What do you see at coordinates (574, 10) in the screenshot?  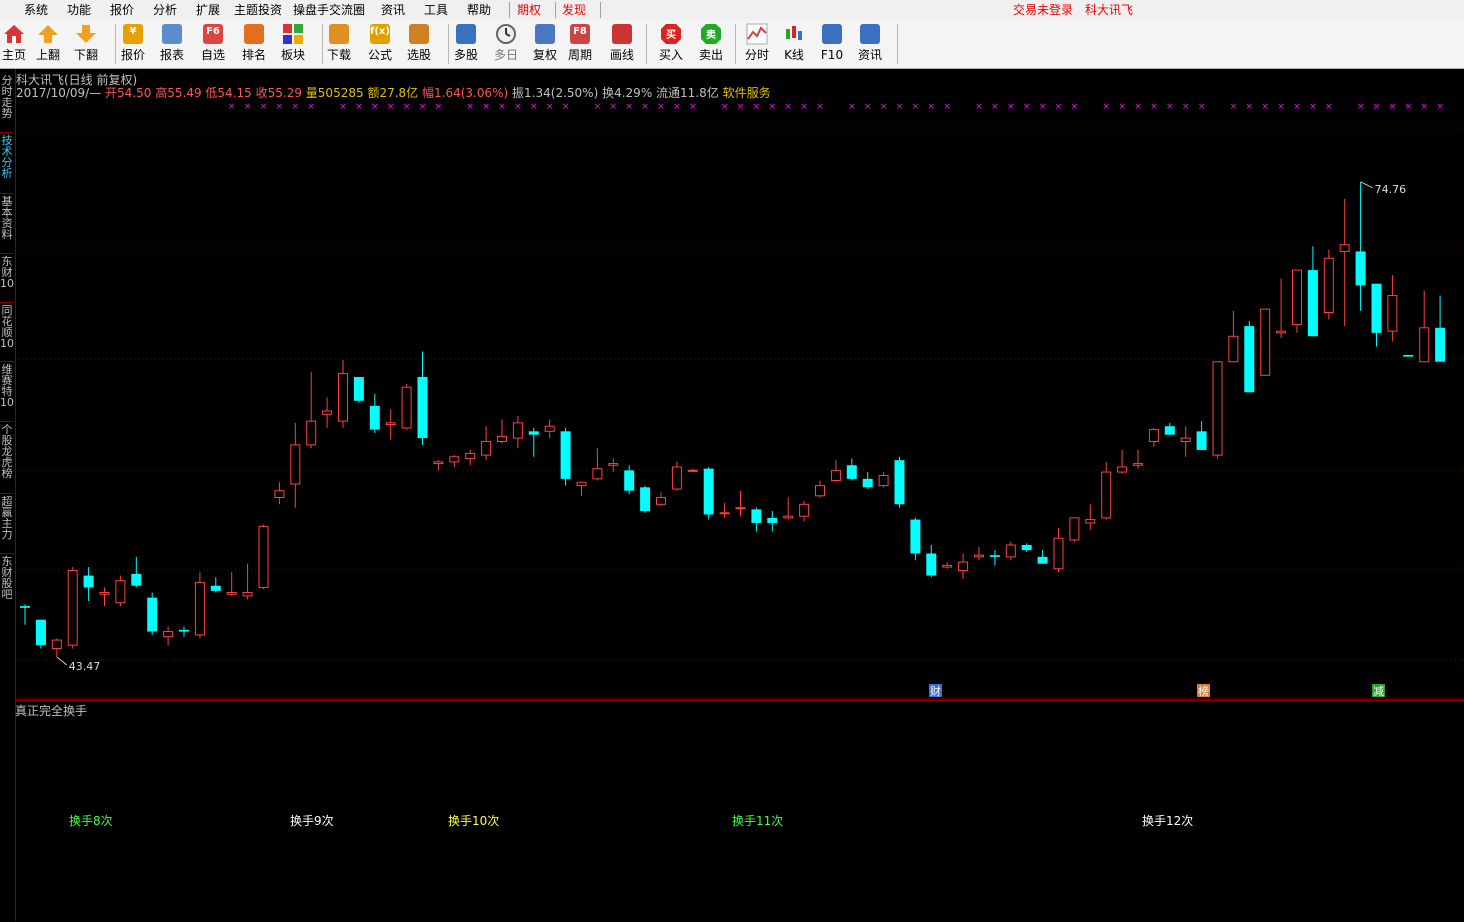 I see `menu-special-1: 发现` at bounding box center [574, 10].